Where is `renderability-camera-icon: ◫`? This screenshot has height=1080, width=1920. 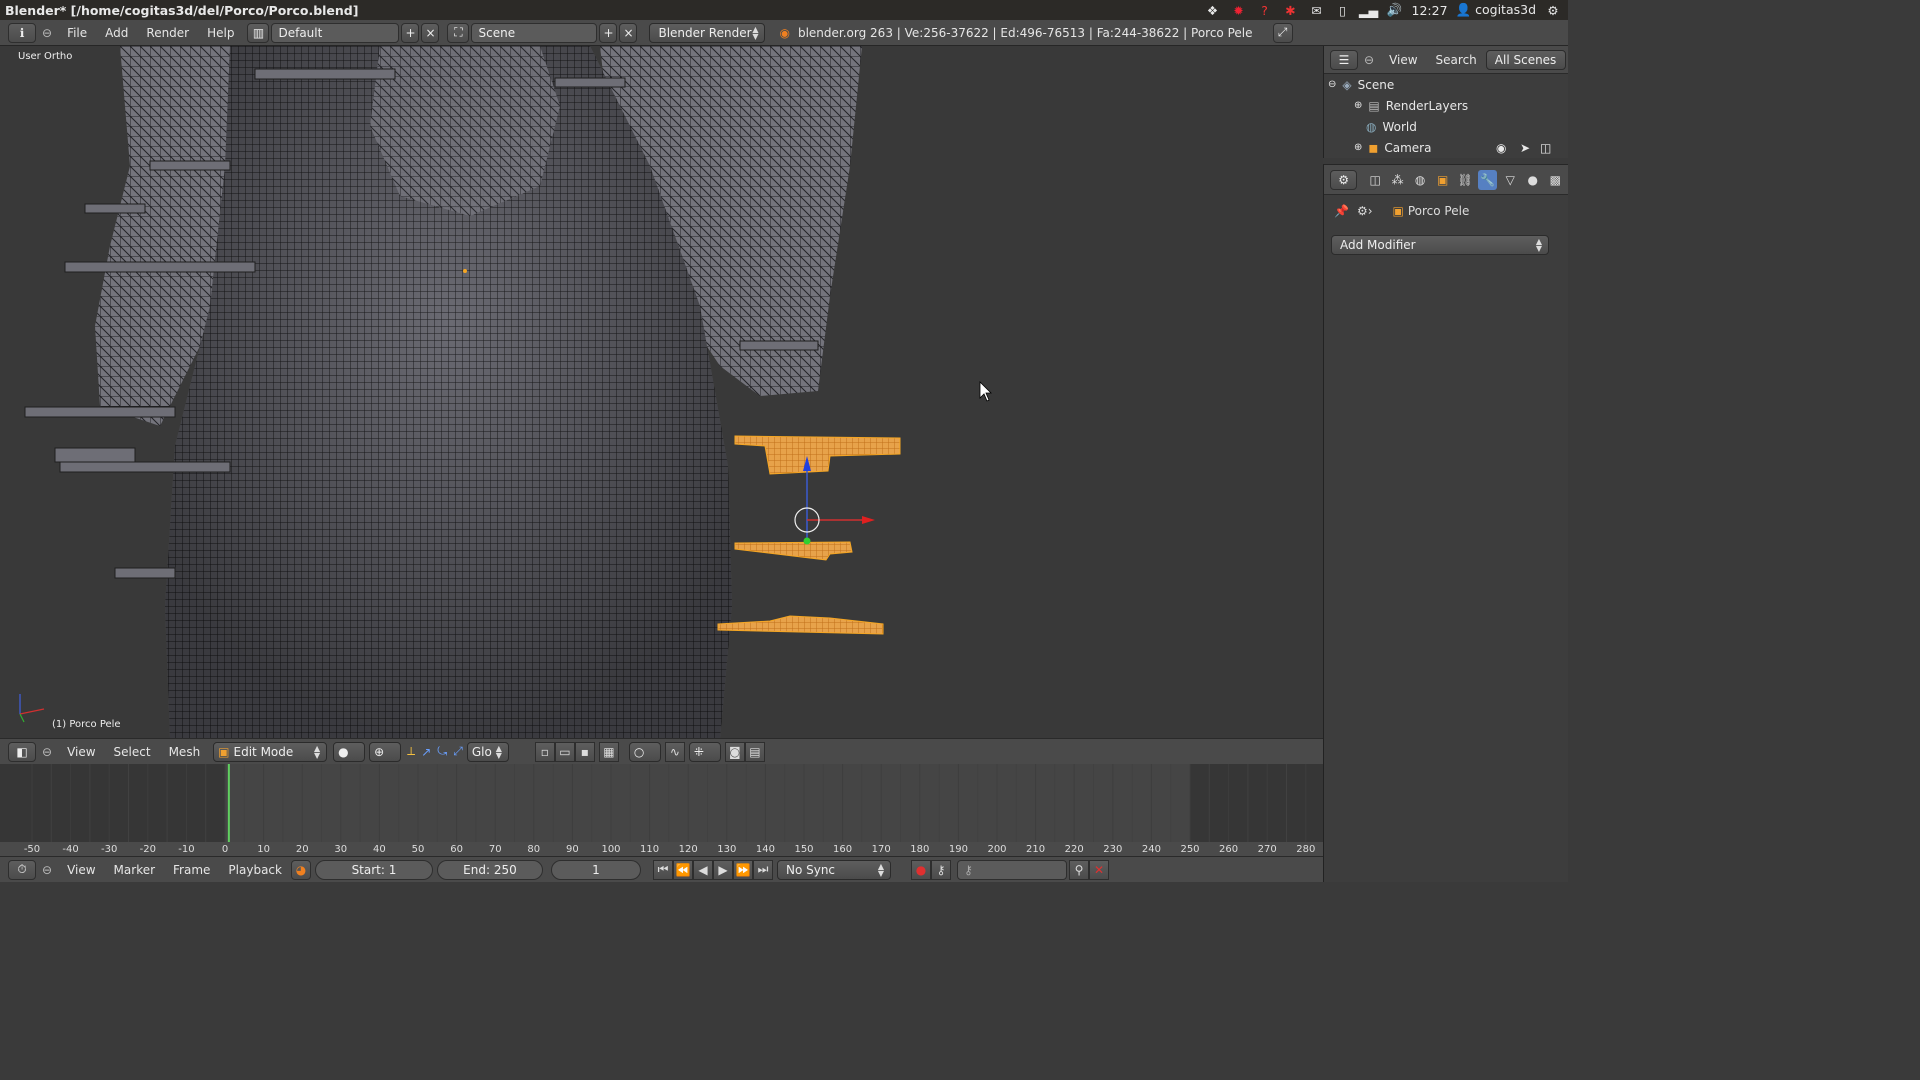 renderability-camera-icon: ◫ is located at coordinates (1545, 148).